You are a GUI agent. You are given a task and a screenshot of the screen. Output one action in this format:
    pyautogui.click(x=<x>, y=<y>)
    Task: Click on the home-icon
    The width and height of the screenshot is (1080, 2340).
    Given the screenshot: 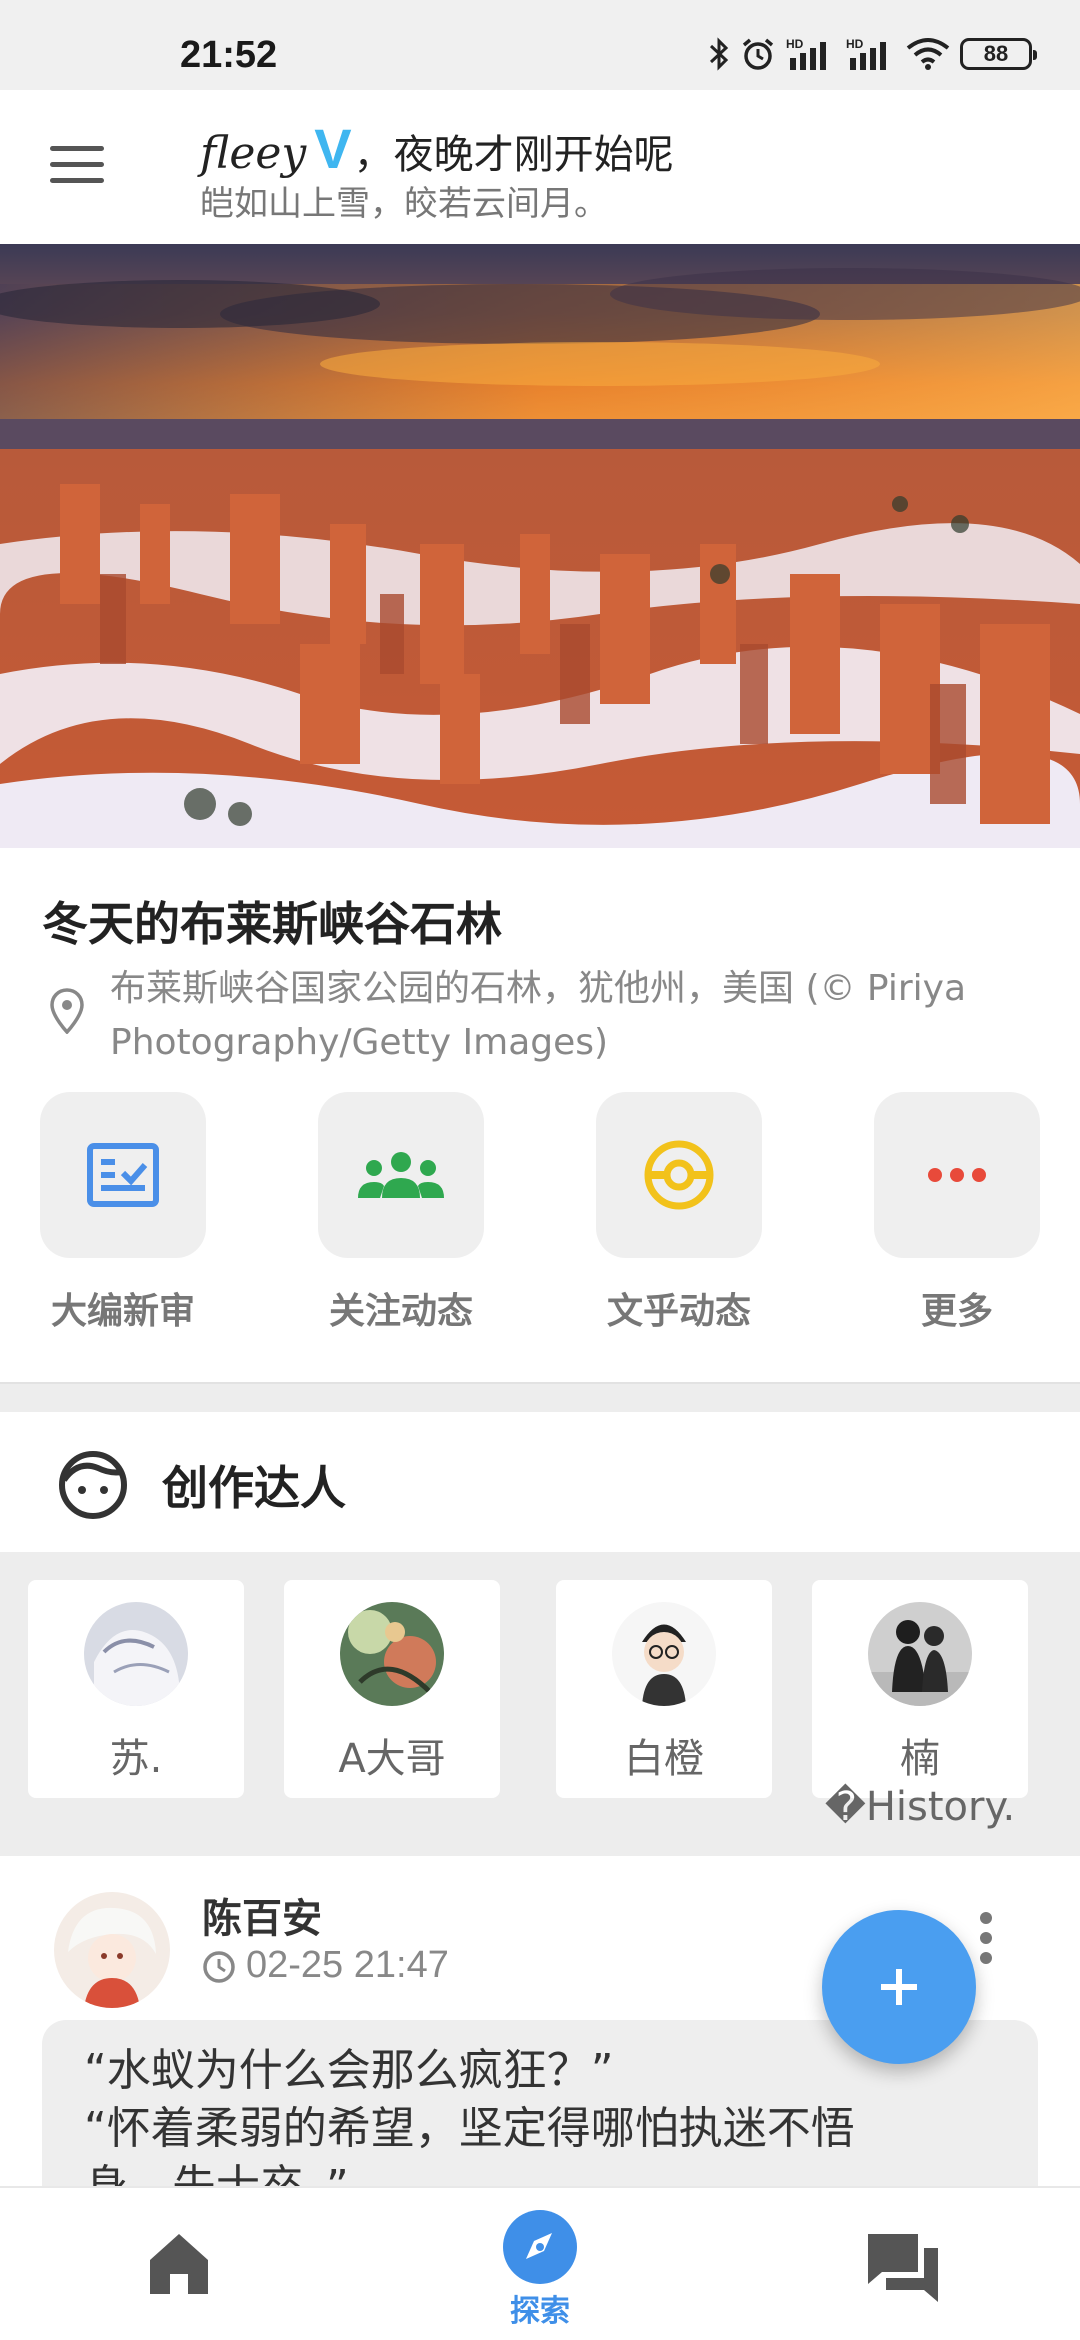 What is the action you would take?
    pyautogui.click(x=179, y=2264)
    